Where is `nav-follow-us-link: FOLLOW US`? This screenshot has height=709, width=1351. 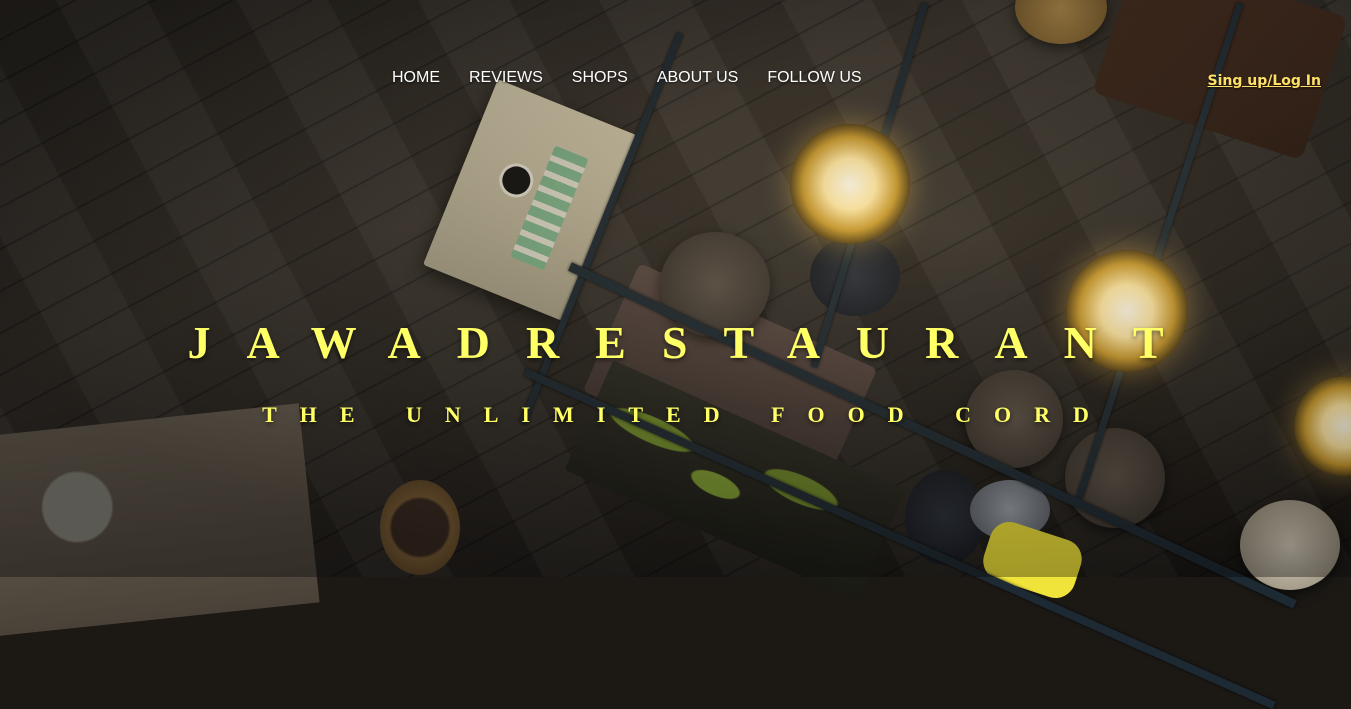 nav-follow-us-link: FOLLOW US is located at coordinates (814, 77).